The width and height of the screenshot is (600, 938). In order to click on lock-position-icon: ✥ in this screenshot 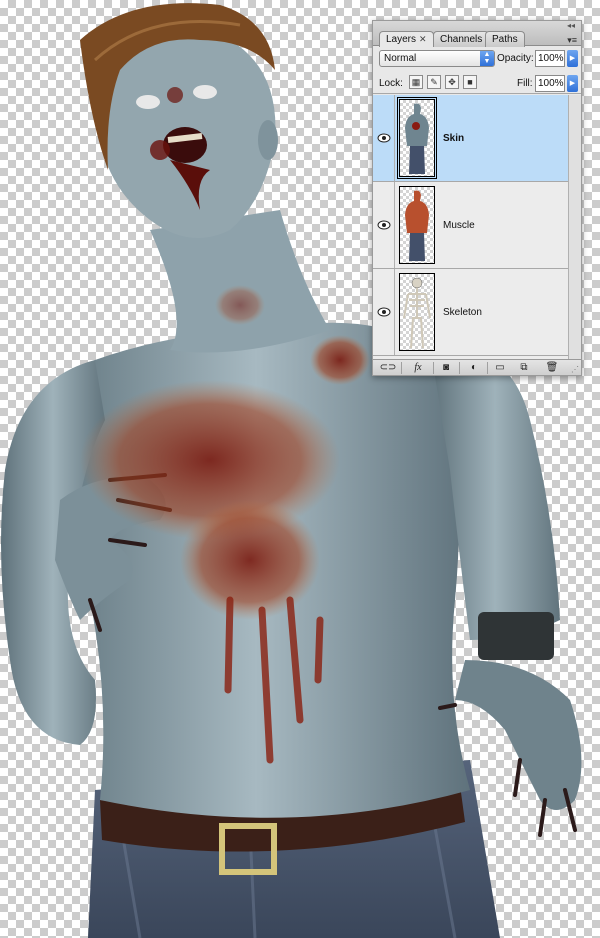, I will do `click(452, 82)`.